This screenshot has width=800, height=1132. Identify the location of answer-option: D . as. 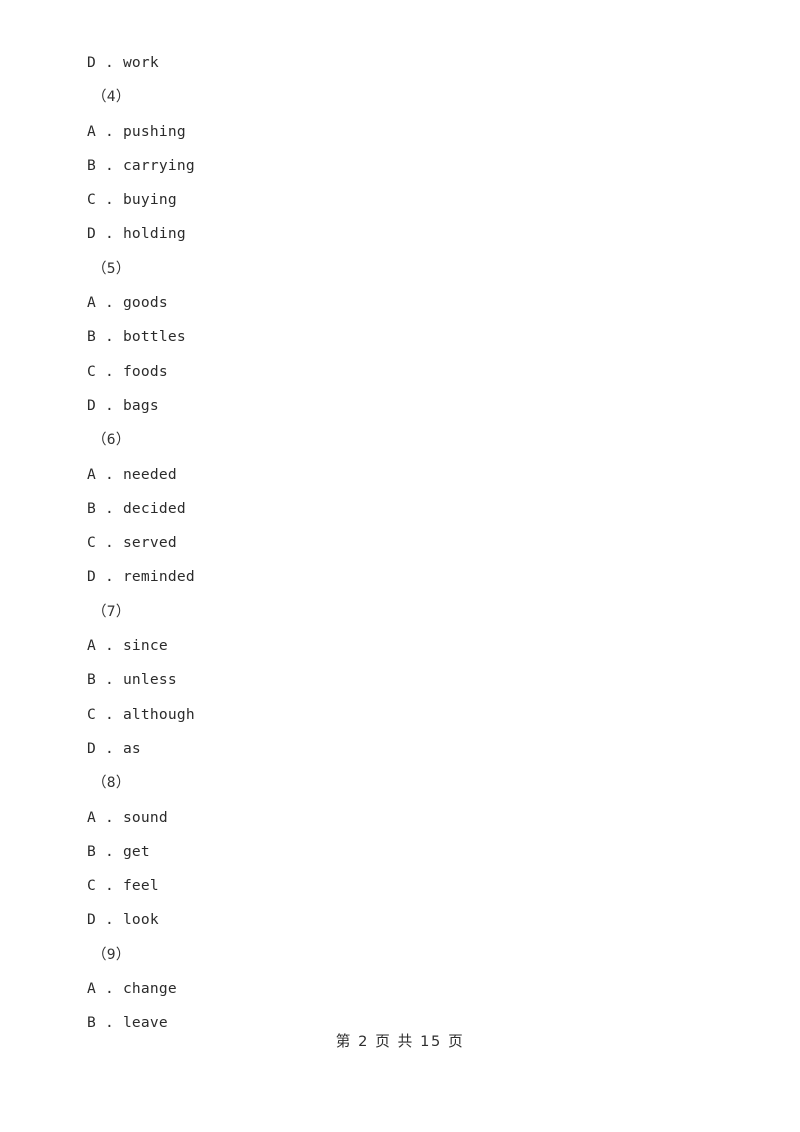
(114, 748).